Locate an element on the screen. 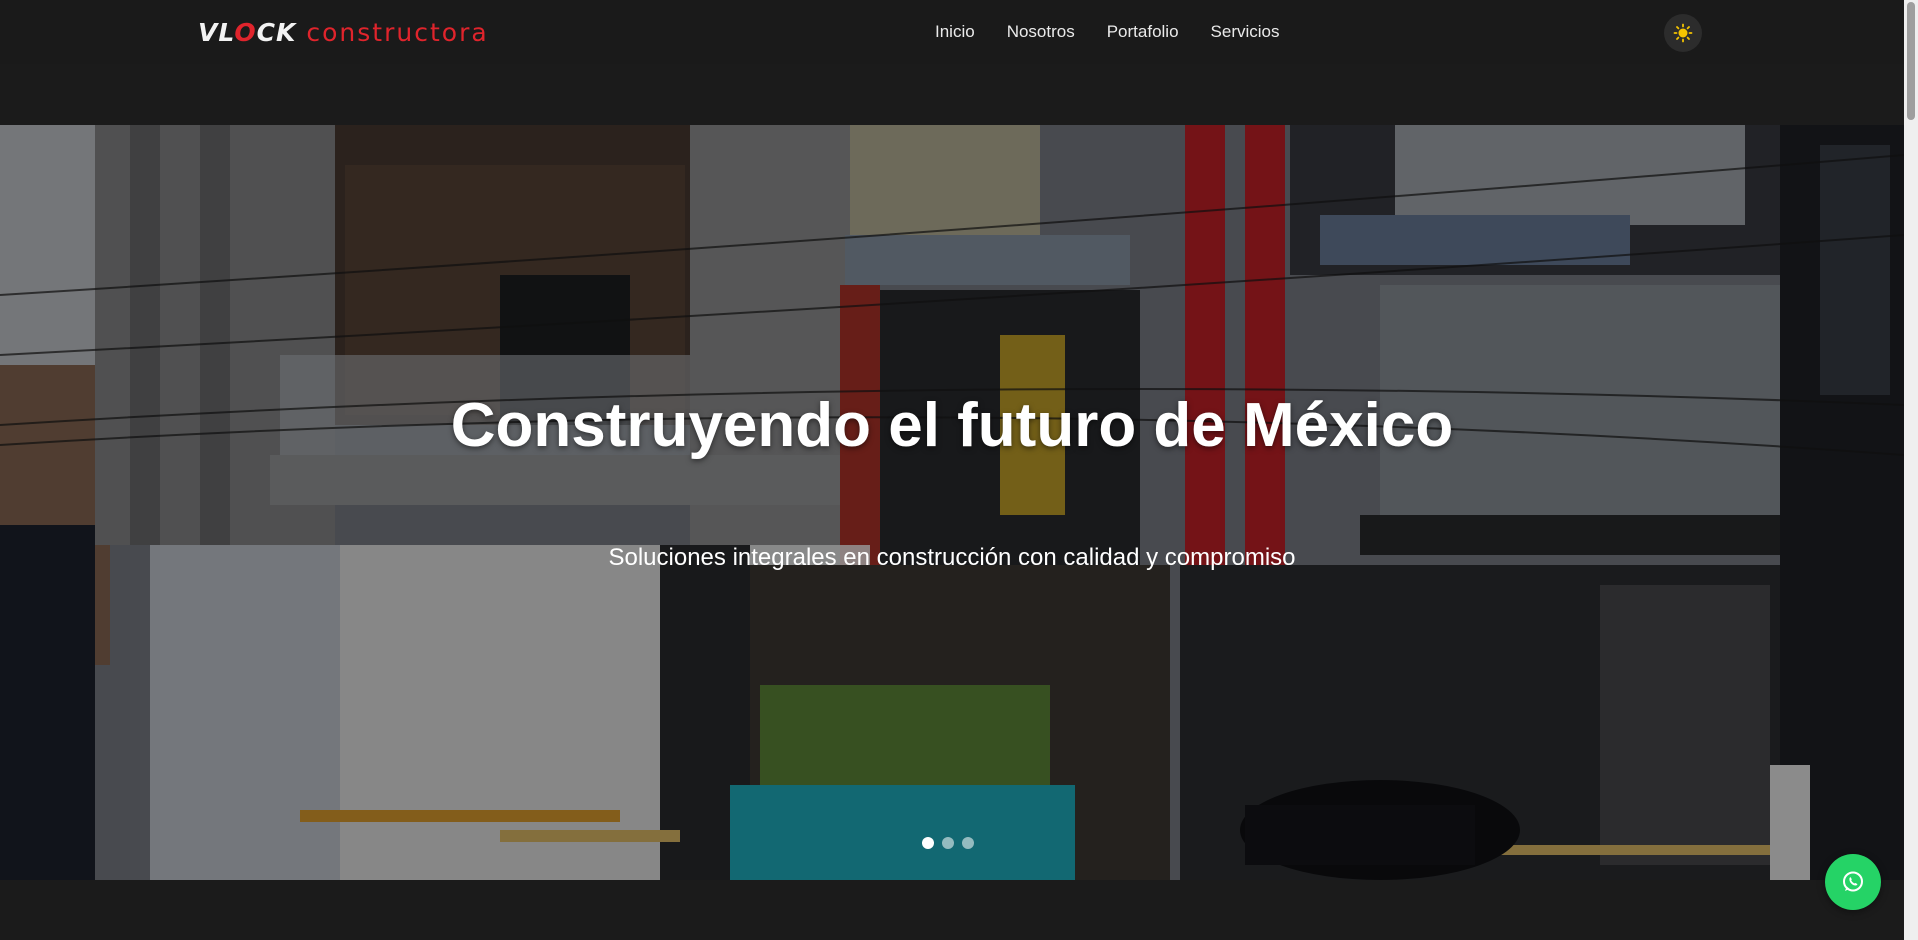 The image size is (1918, 940). main-nav: Inicio Nosotros Portafolio Servicios is located at coordinates (1123, 32).